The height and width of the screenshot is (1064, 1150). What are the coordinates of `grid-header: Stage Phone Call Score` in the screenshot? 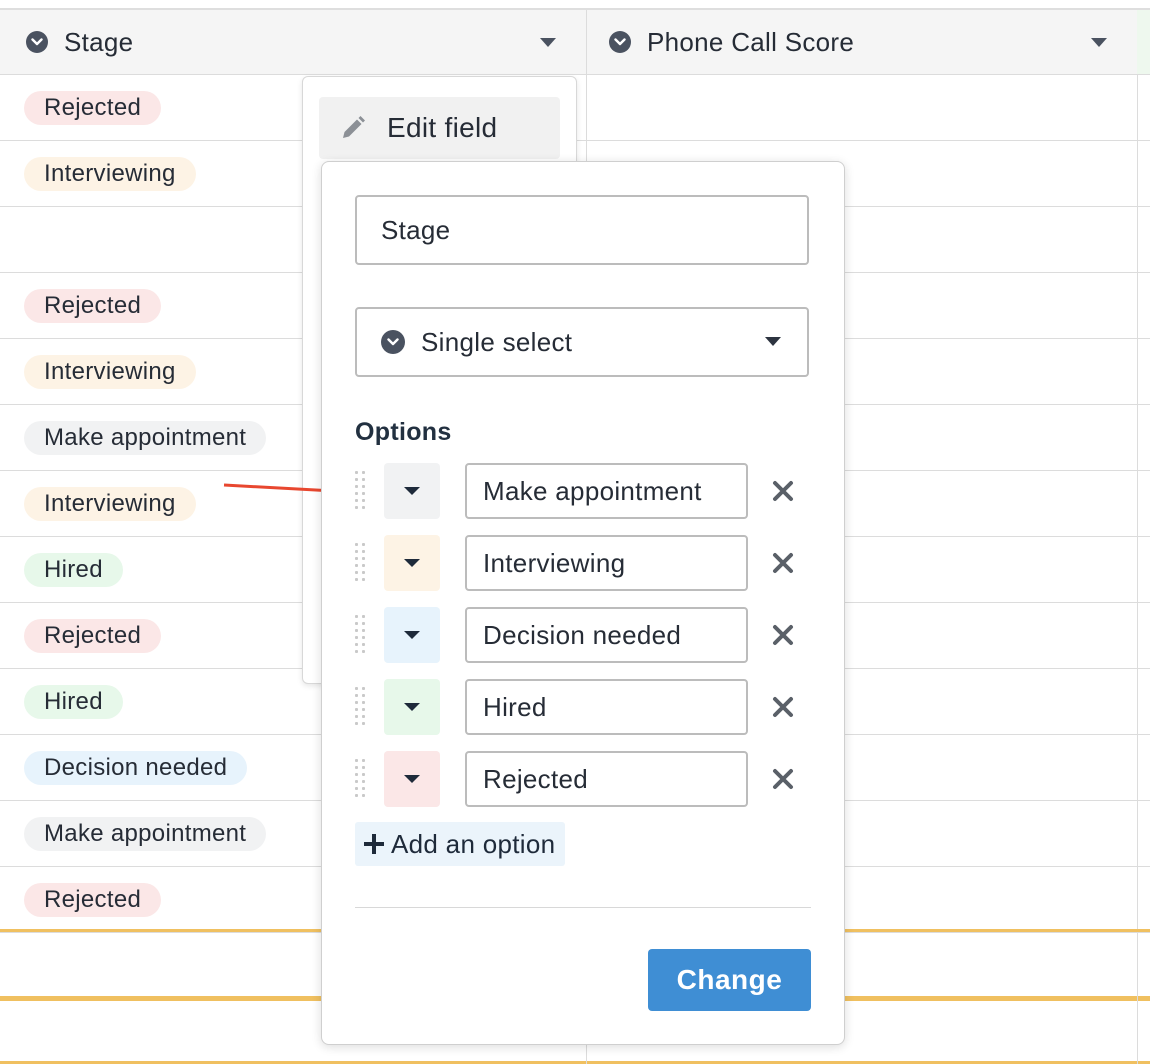 It's located at (575, 42).